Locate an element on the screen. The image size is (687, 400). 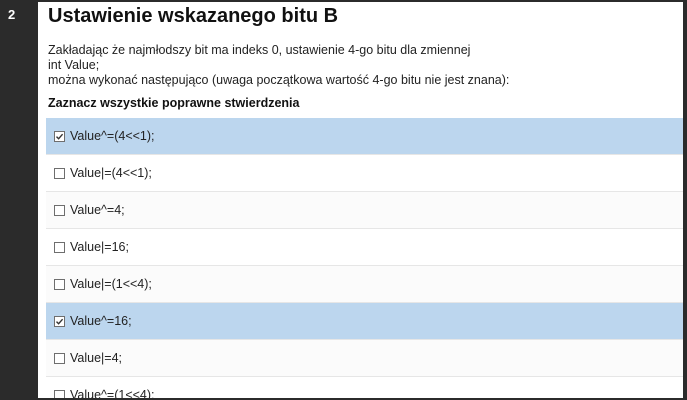
question-number: 2 is located at coordinates (12, 14).